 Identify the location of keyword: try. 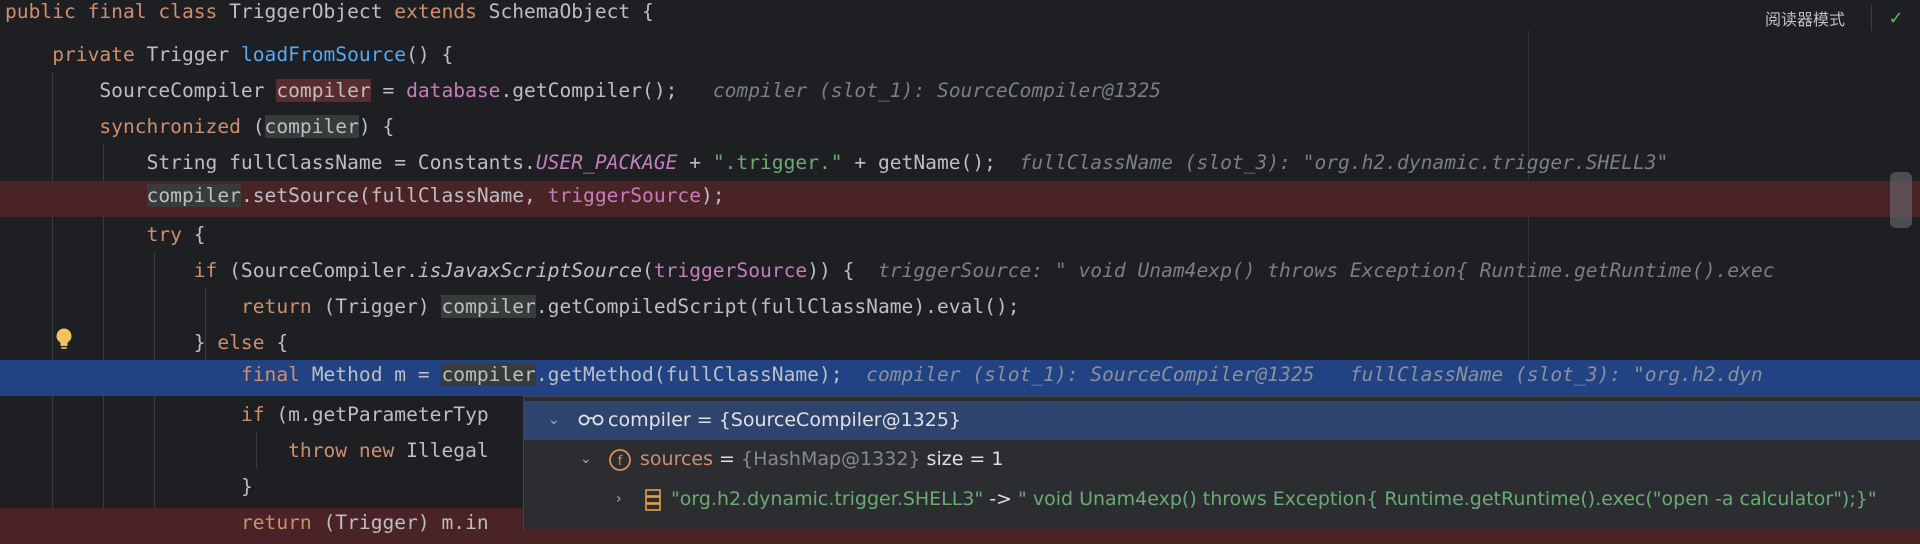
(164, 234).